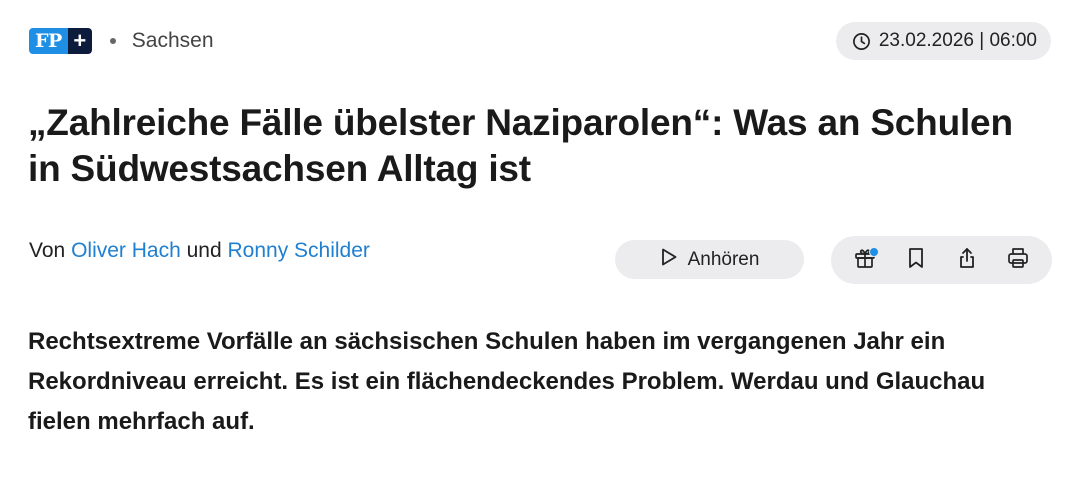  I want to click on author-link-oliver-hach: Oliver Hach, so click(126, 250).